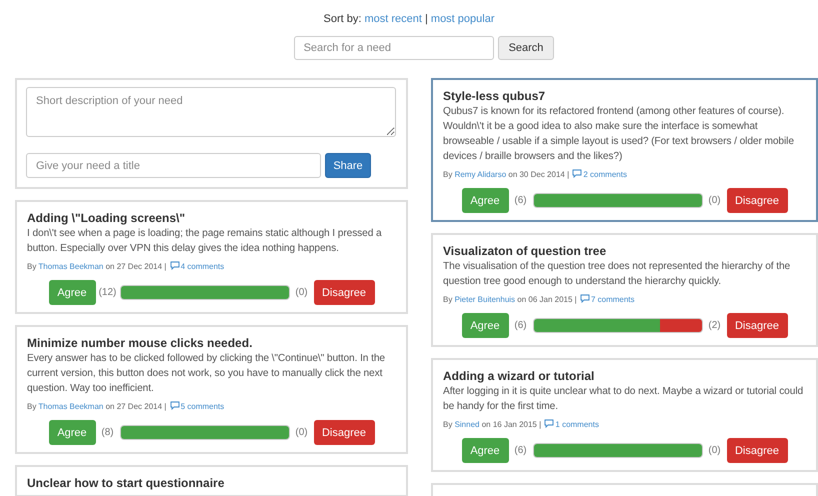  What do you see at coordinates (140, 343) in the screenshot?
I see `need-title: Minimize number mouse clicks needed.` at bounding box center [140, 343].